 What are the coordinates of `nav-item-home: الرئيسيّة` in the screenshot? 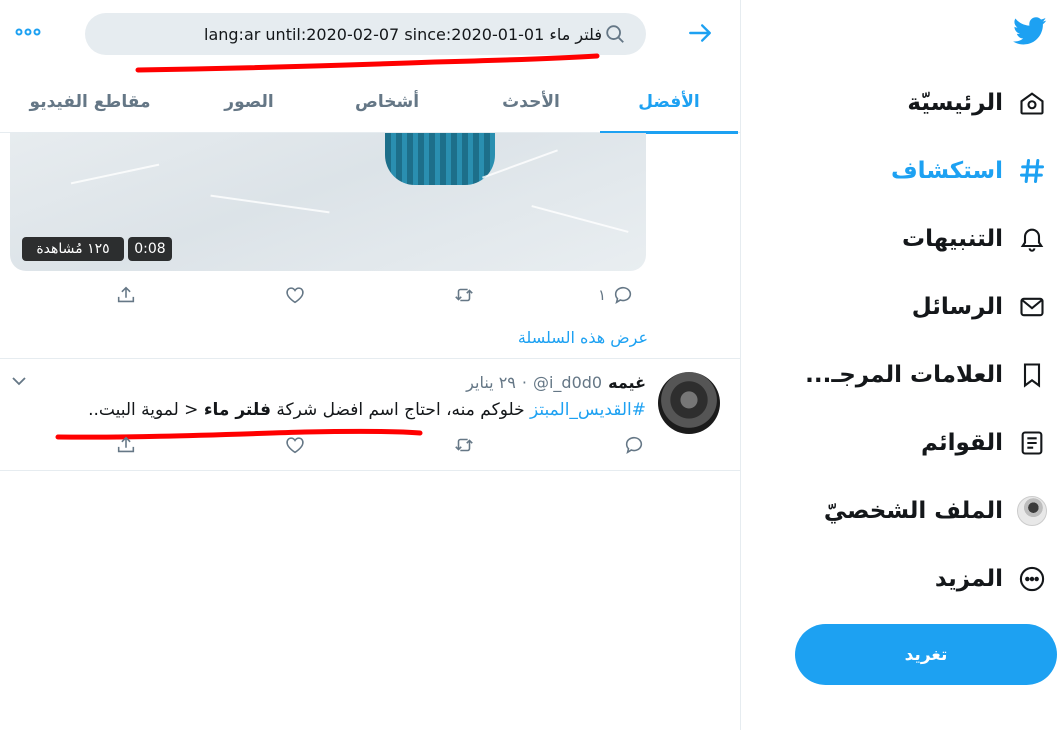 It's located at (977, 103).